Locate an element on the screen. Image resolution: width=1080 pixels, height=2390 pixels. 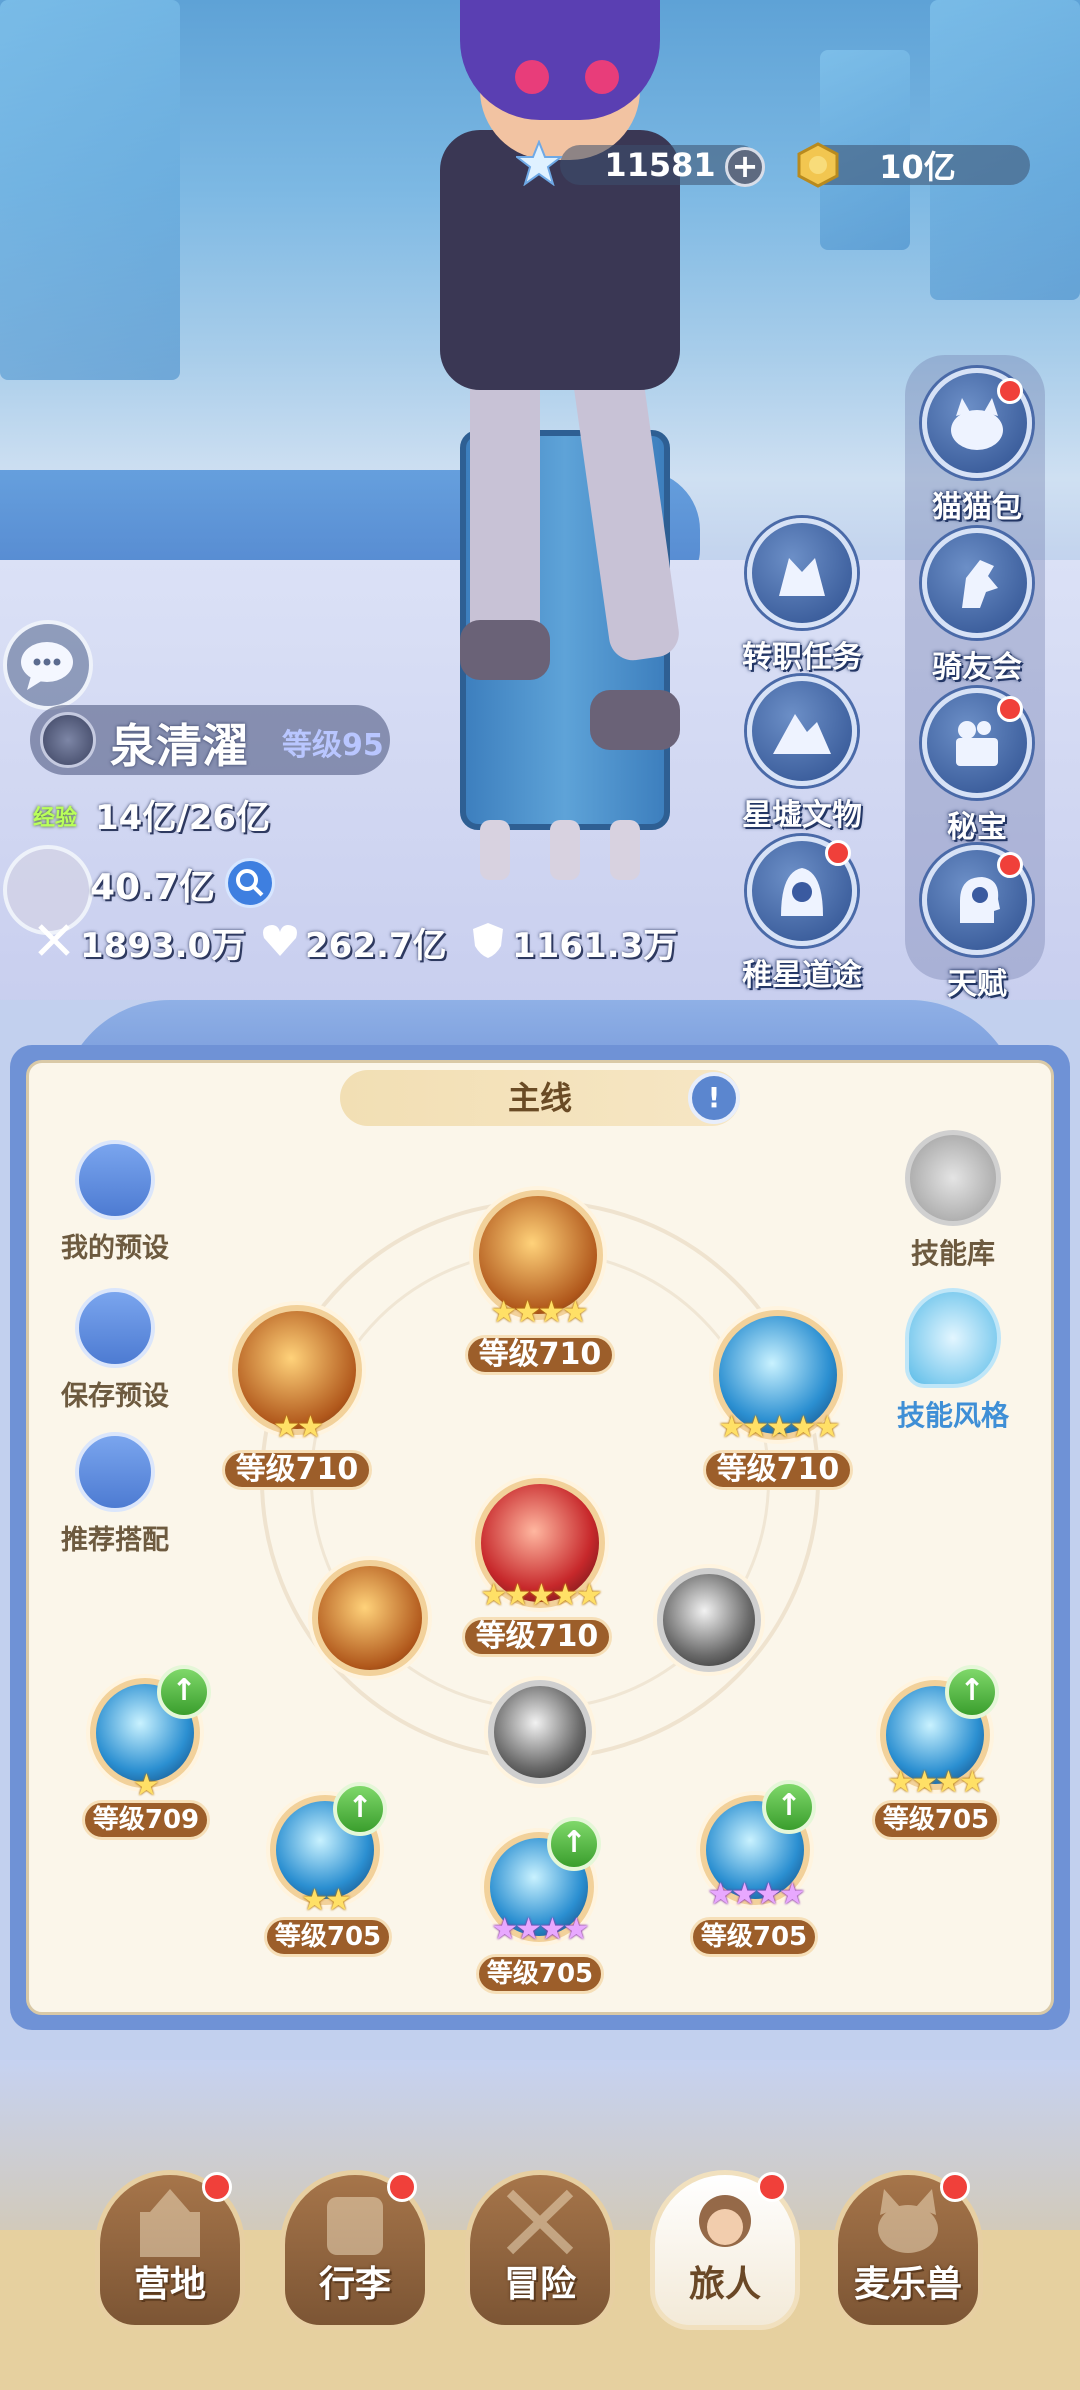
skill-row-4-upgrade-icon: ↑ is located at coordinates (789, 1807).